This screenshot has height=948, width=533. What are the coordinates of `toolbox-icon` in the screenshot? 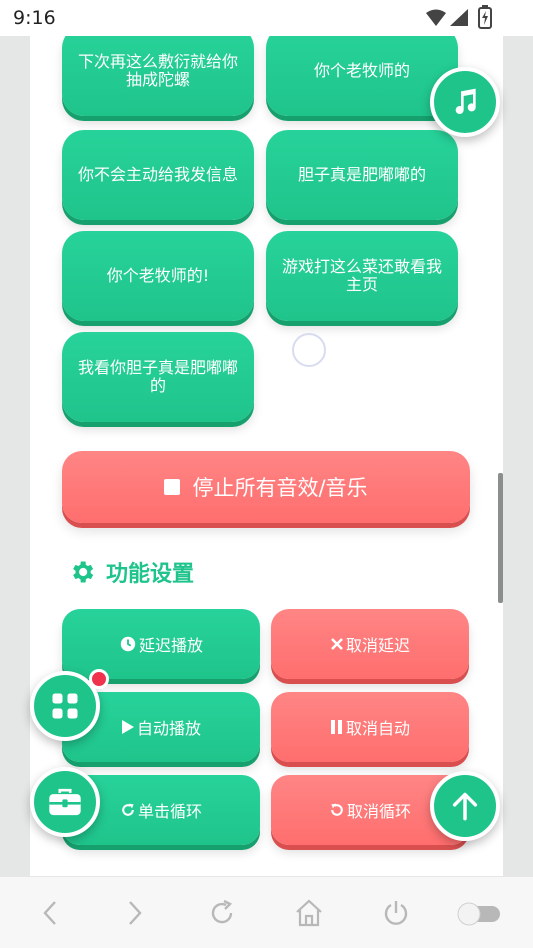 It's located at (65, 802).